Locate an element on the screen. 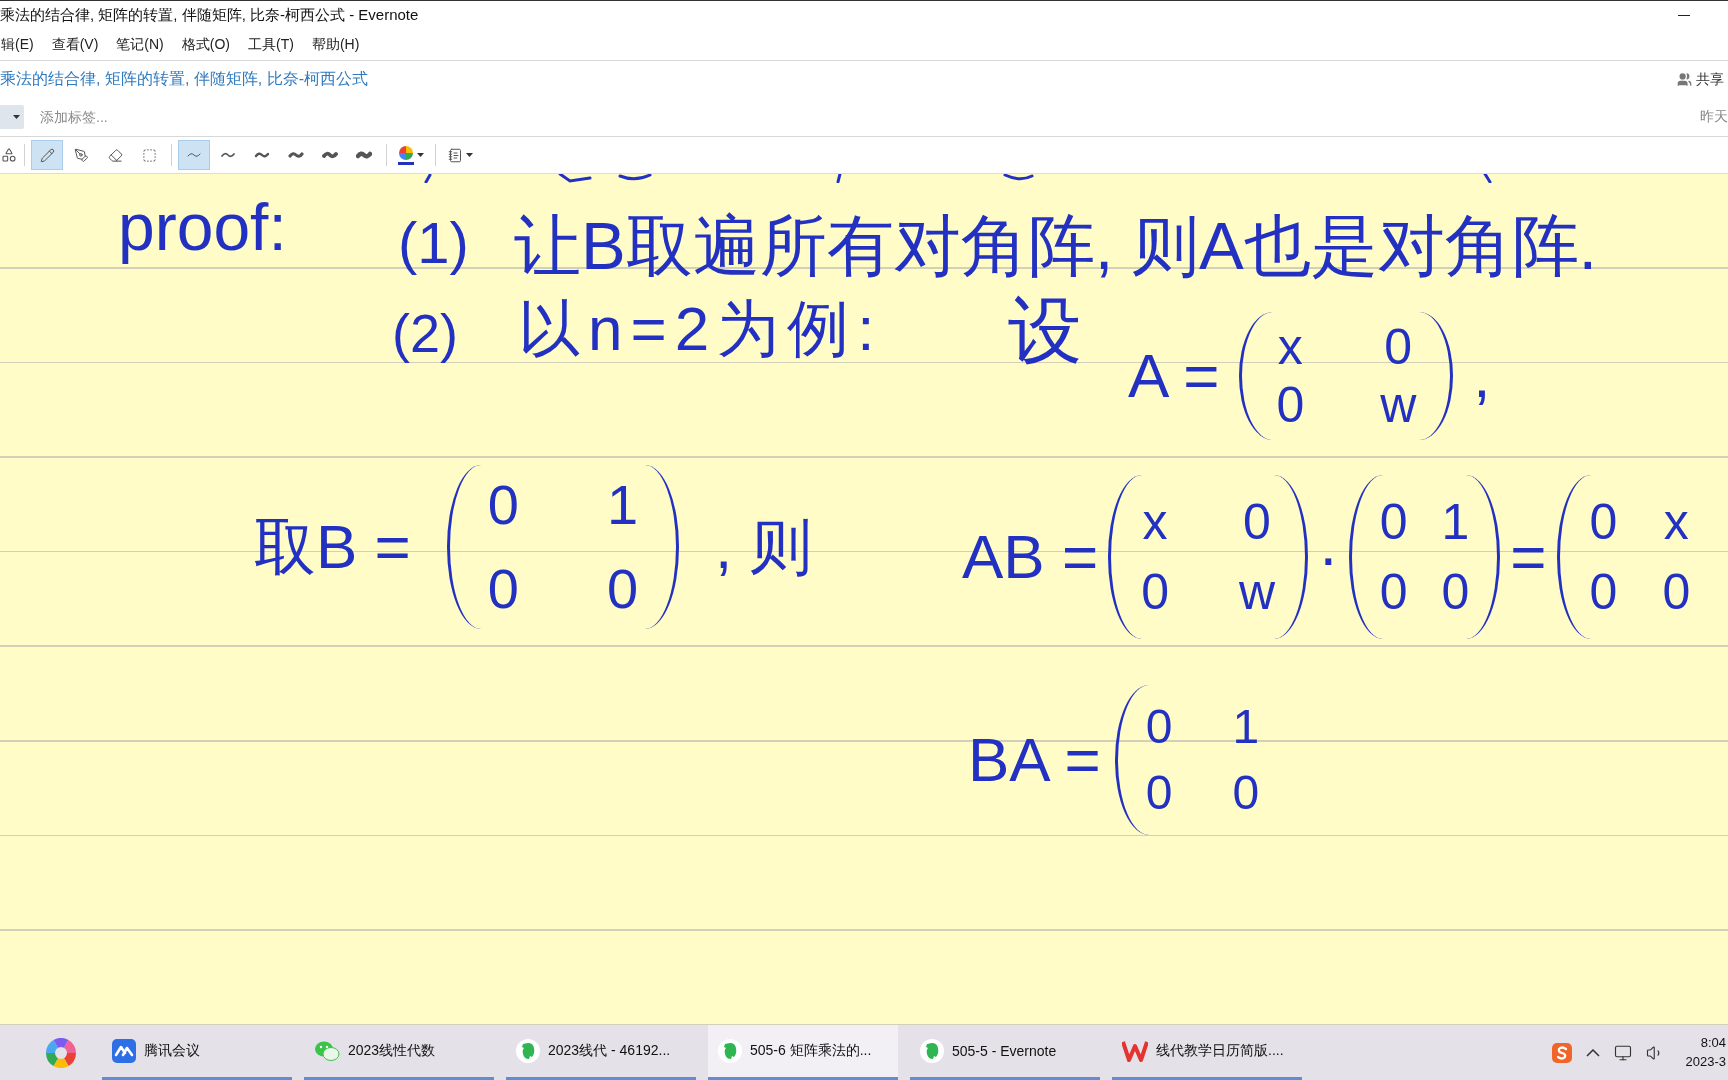  chat-bubbles-icon is located at coordinates (327, 1051).